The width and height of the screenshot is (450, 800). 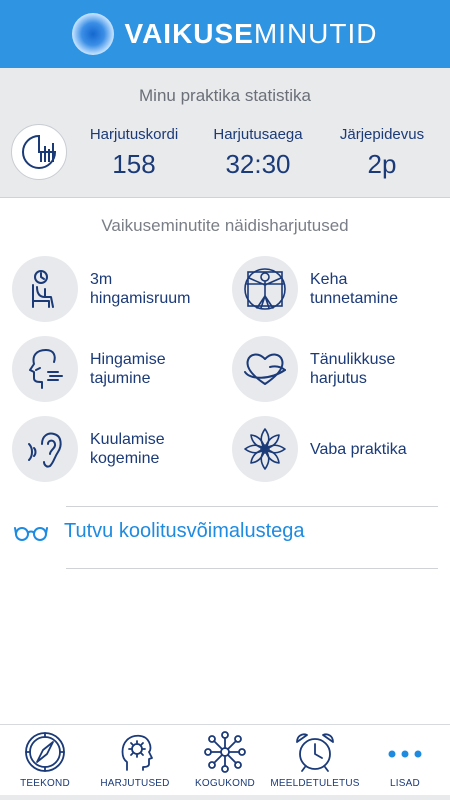 I want to click on lotus-icon, so click(x=265, y=449).